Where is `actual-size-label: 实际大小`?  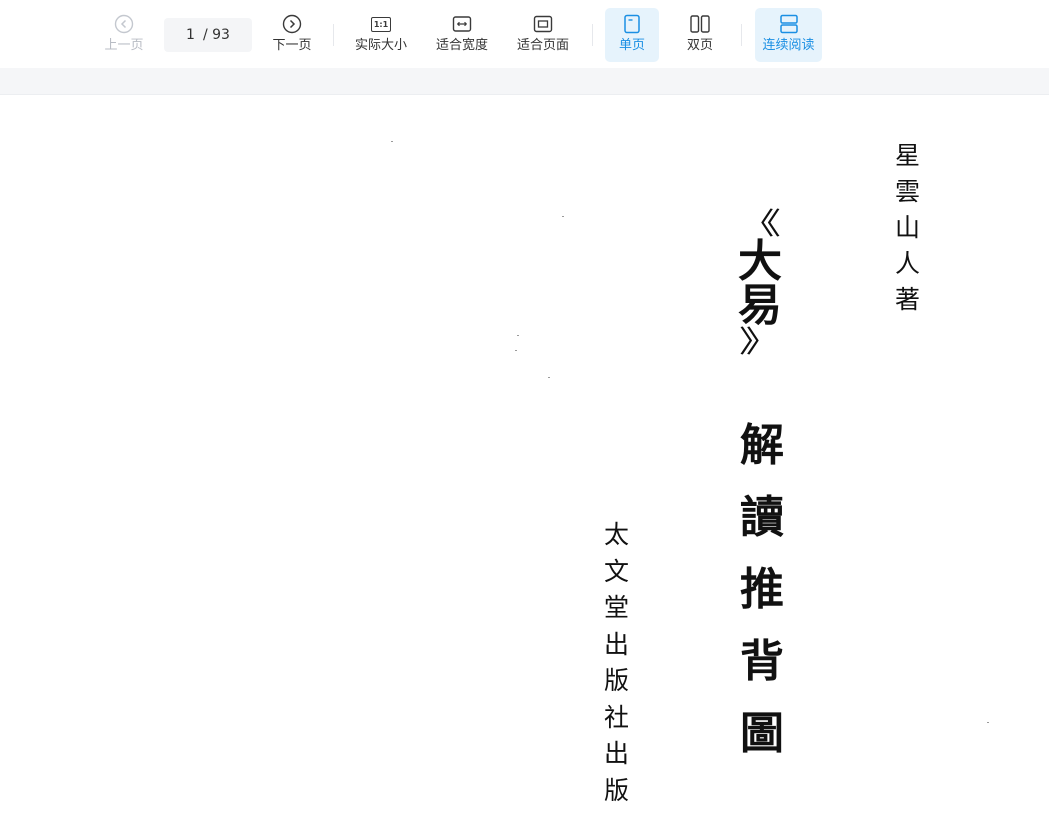
actual-size-label: 实际大小 is located at coordinates (380, 45).